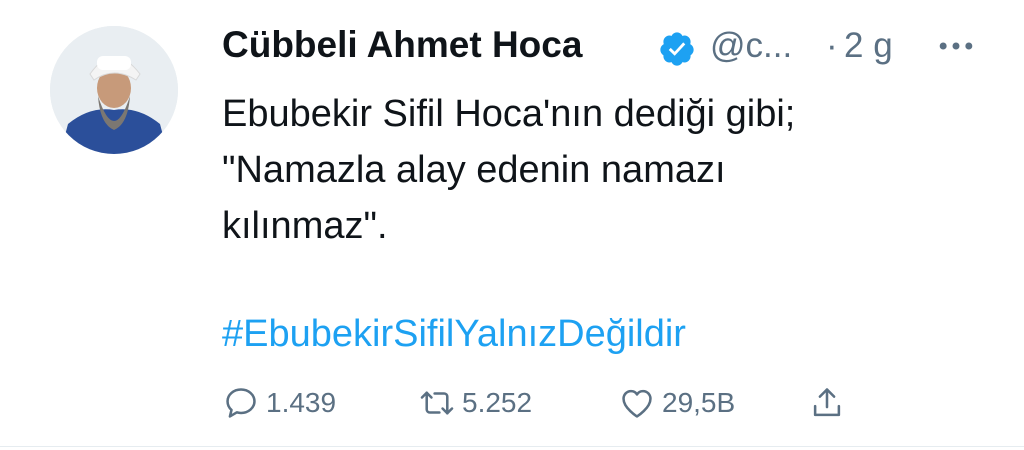 Image resolution: width=1024 pixels, height=450 pixels. I want to click on more-options-icon, so click(956, 46).